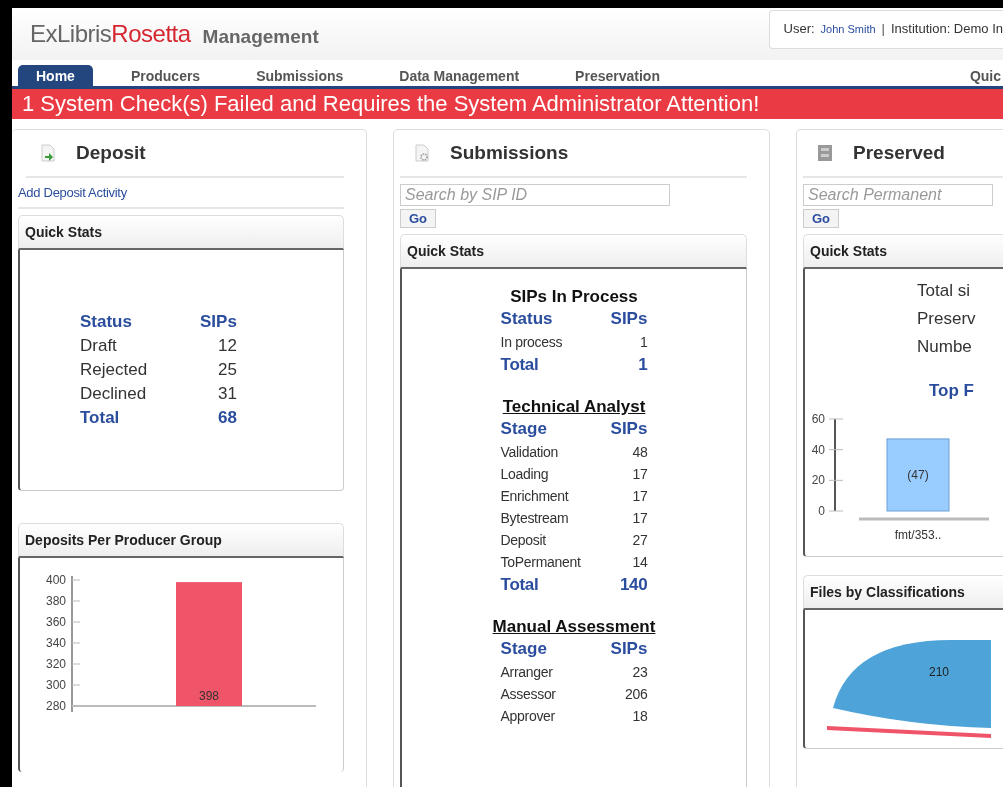 This screenshot has width=1003, height=787. I want to click on table-cell-text: 25, so click(226, 370).